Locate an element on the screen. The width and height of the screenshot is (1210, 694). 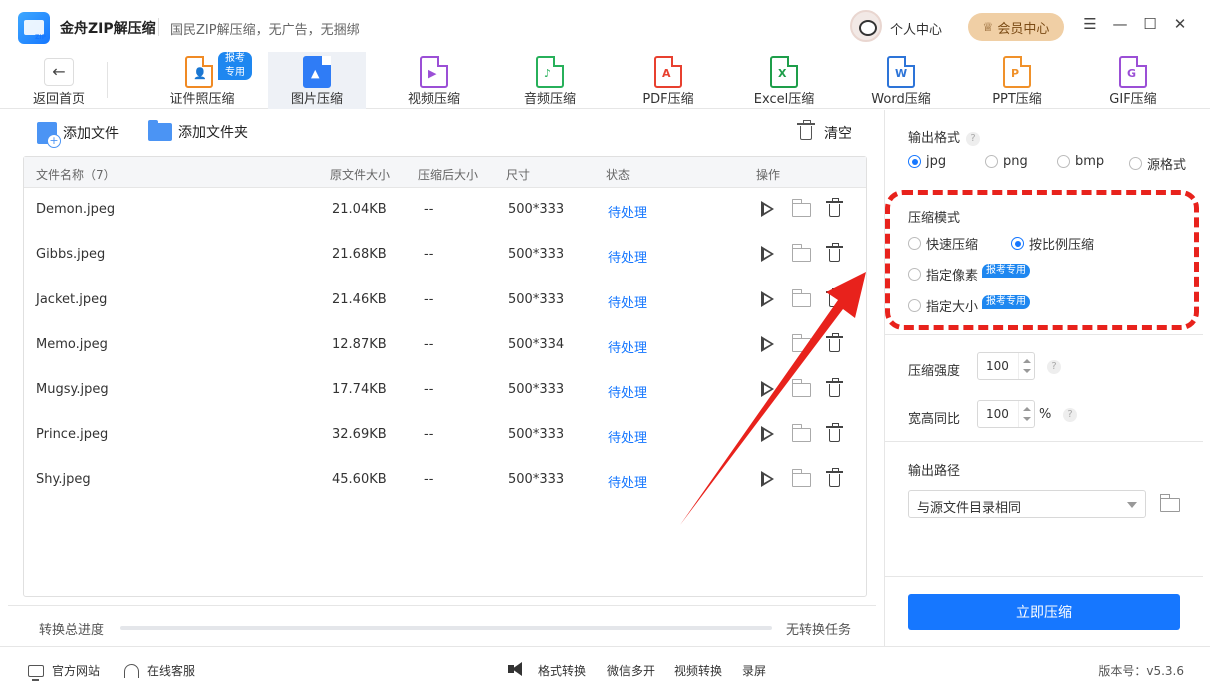
table-row: Shy.jpeg 45.60KB -- 500*333 待处理 is located at coordinates (445, 480).